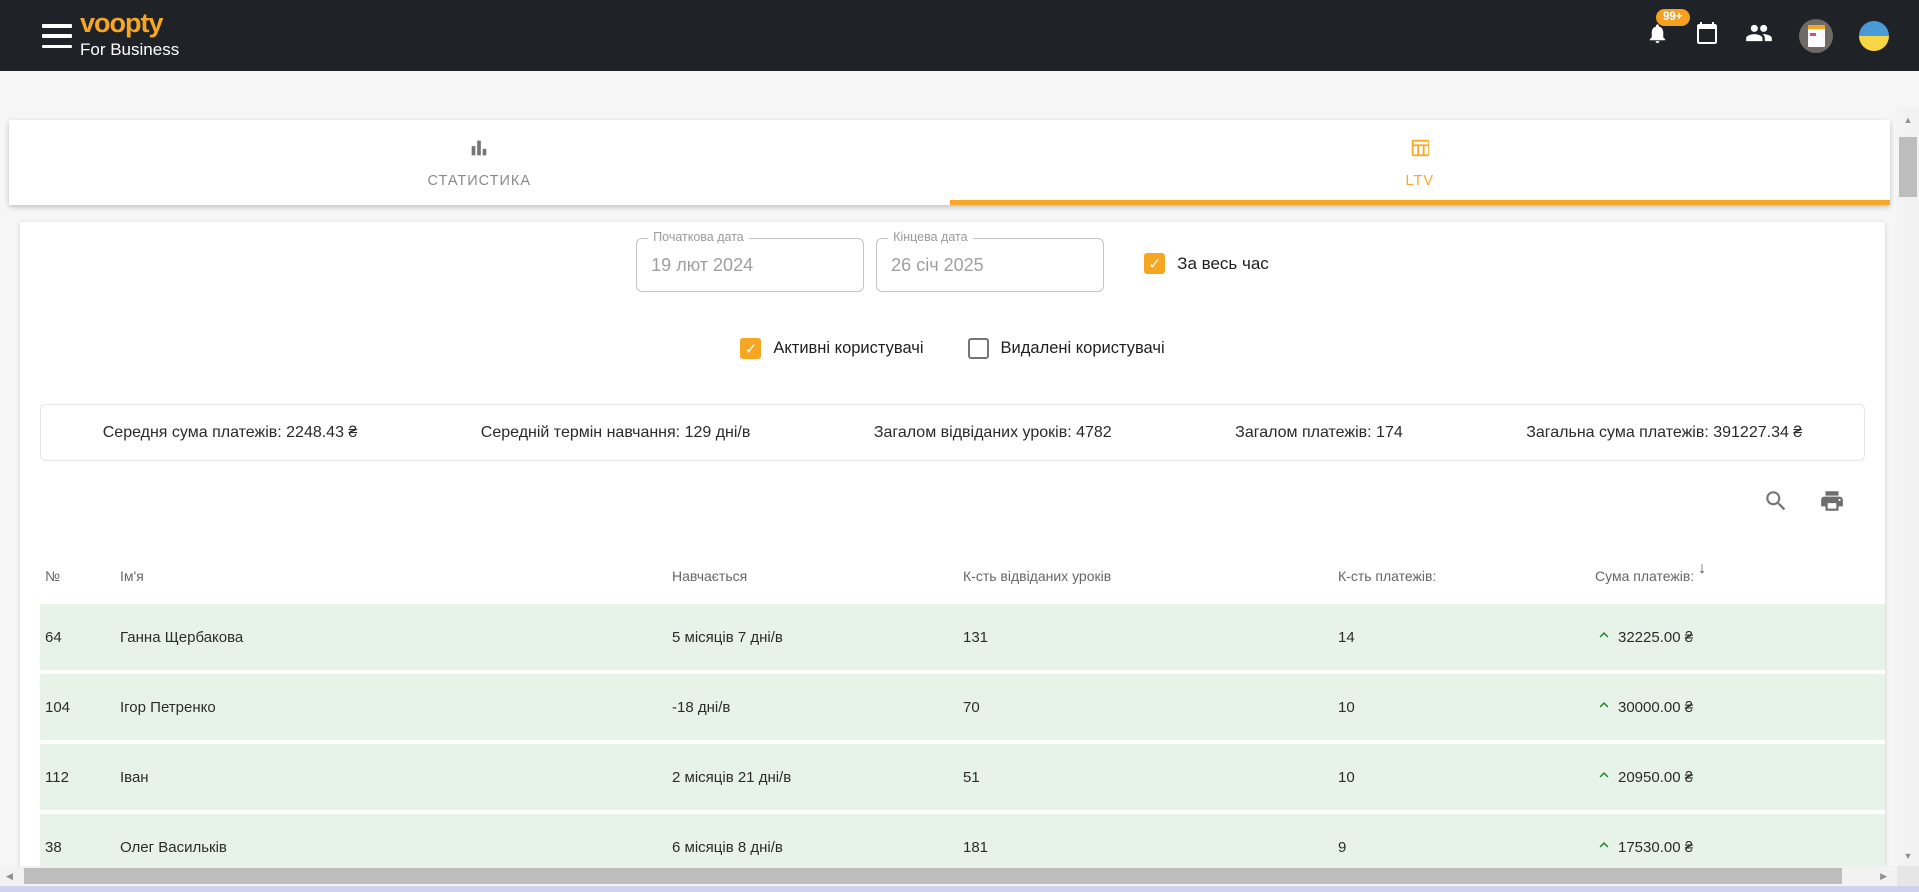 The image size is (1919, 892). I want to click on col-number: №, so click(53, 576).